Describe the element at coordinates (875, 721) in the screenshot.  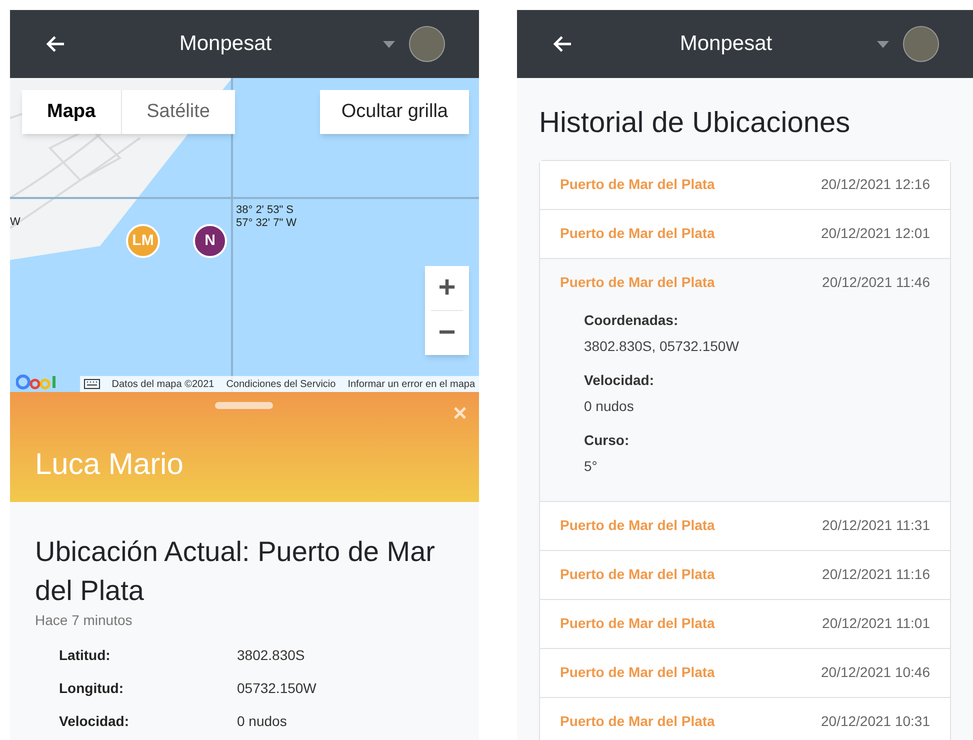
I see `history-time: 20/12/2021 10:31` at that location.